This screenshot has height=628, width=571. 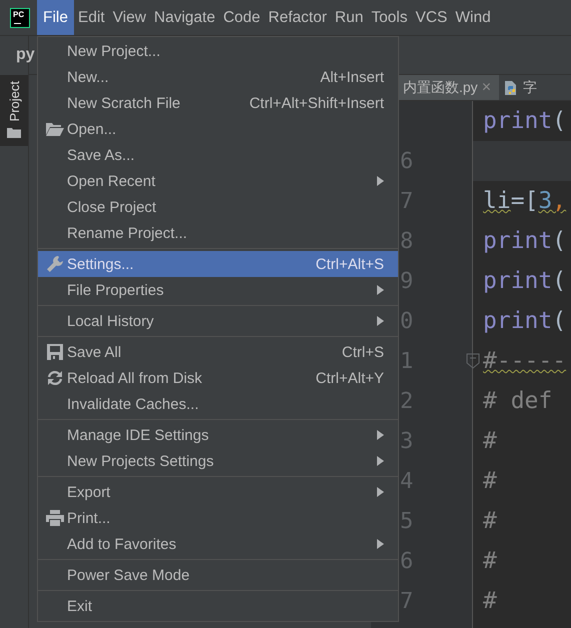 I want to click on menu-item: Add to Favorites, so click(x=218, y=544).